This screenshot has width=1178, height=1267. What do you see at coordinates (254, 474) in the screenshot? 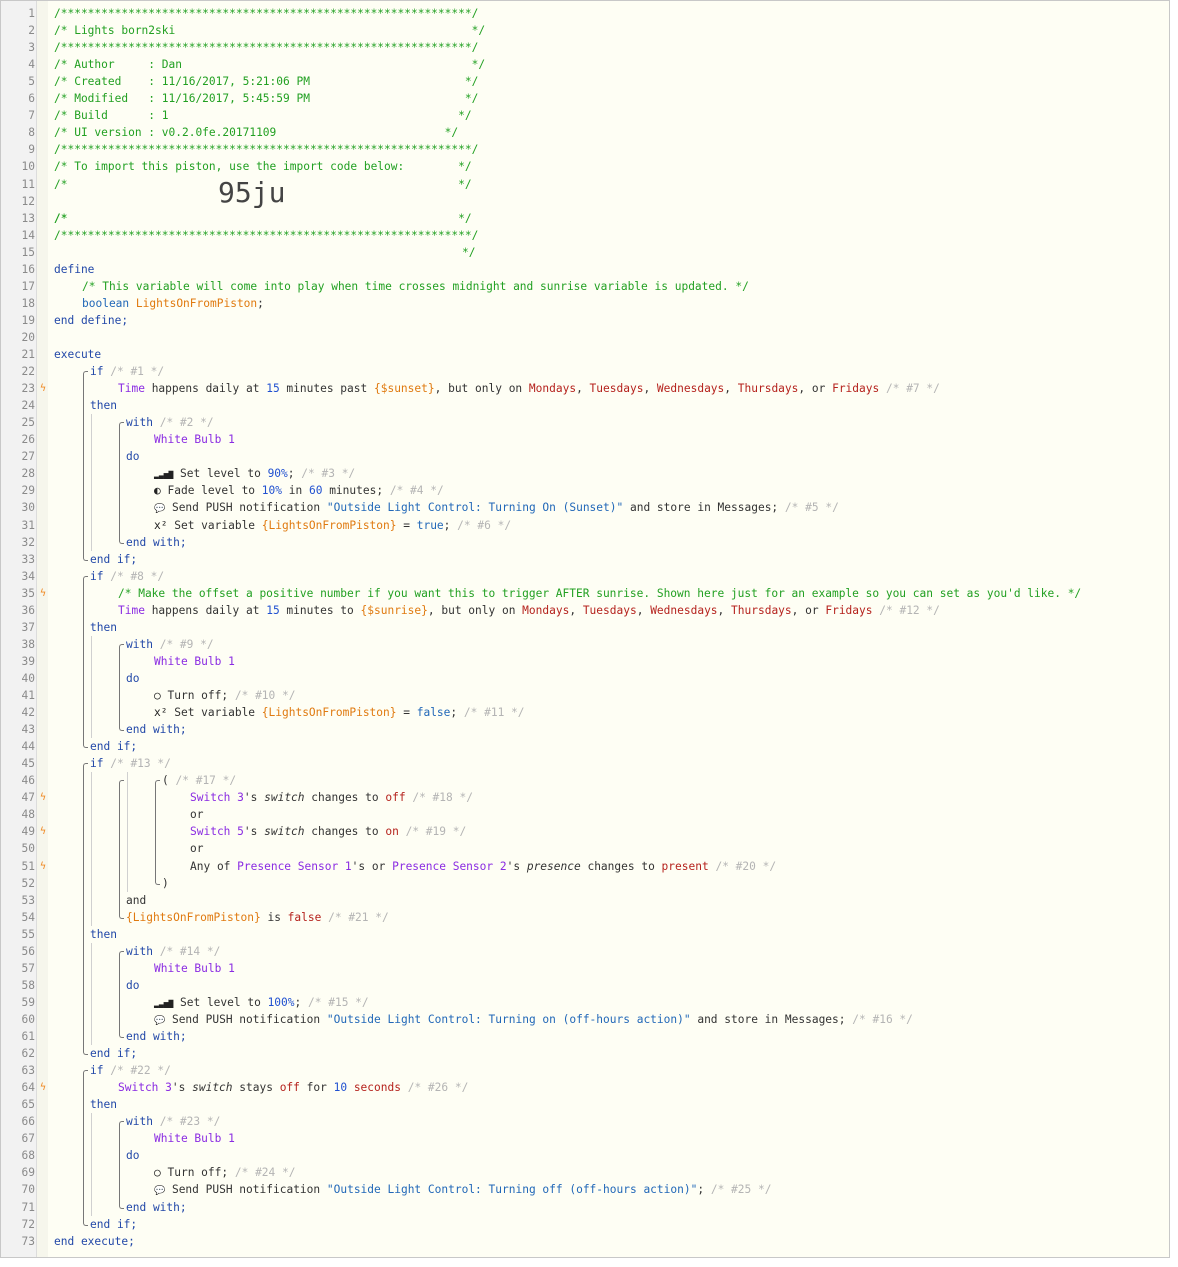
I see `set-level-action: ▂▃▅▇ Set level to 90%; /* #3 */` at bounding box center [254, 474].